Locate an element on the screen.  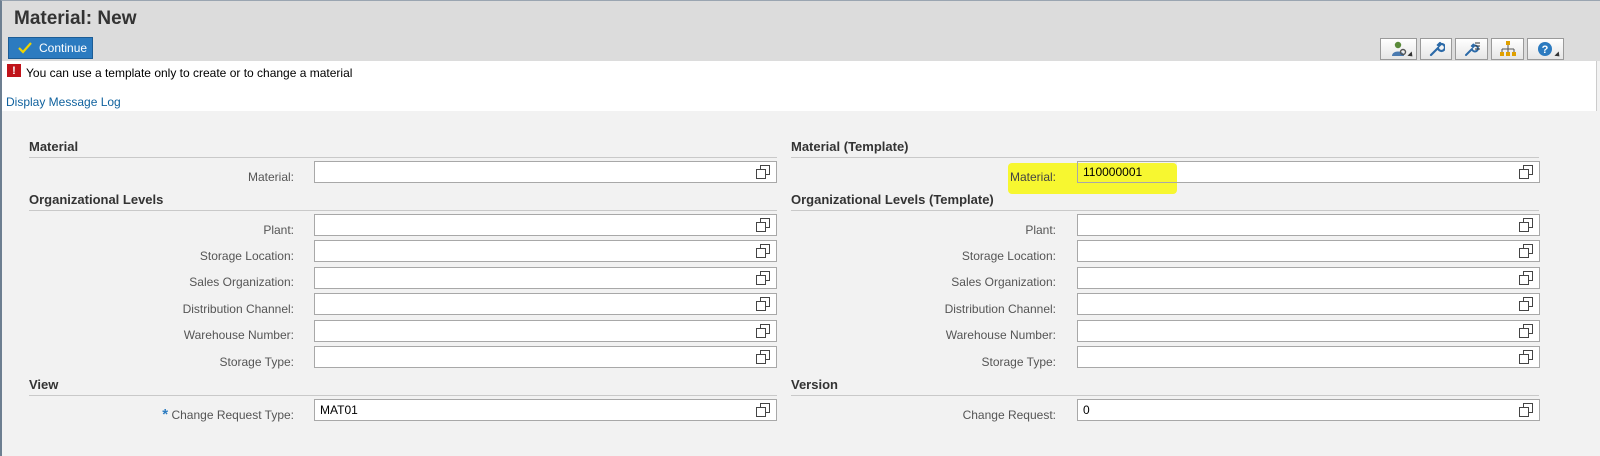
warehouse-number-input is located at coordinates (545, 331).